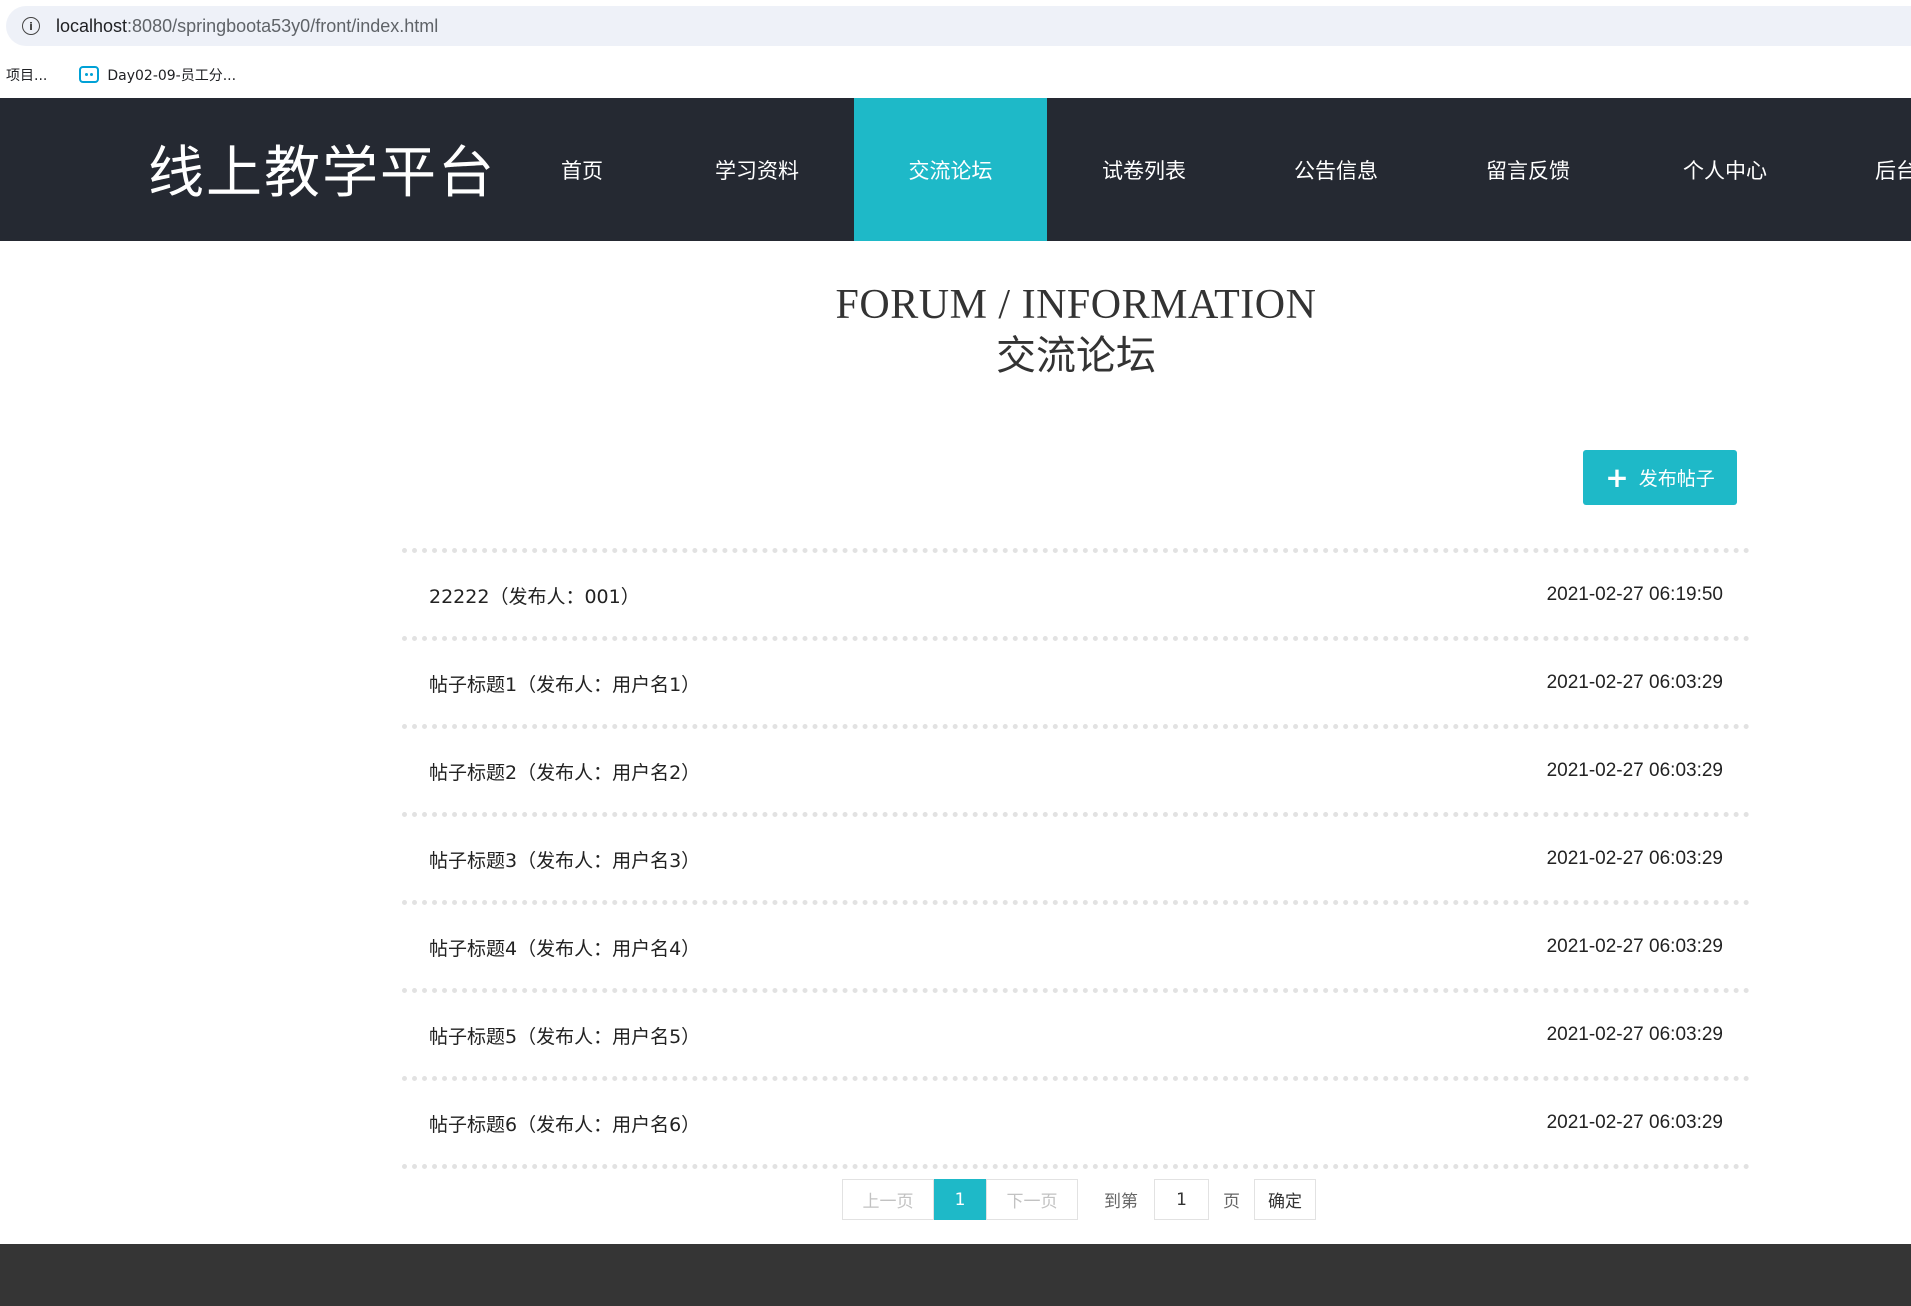 This screenshot has width=1911, height=1306. I want to click on post-row: 帖子标题6（发布人：用户名6） 2021-02-27 06:03:29, so click(1076, 1123).